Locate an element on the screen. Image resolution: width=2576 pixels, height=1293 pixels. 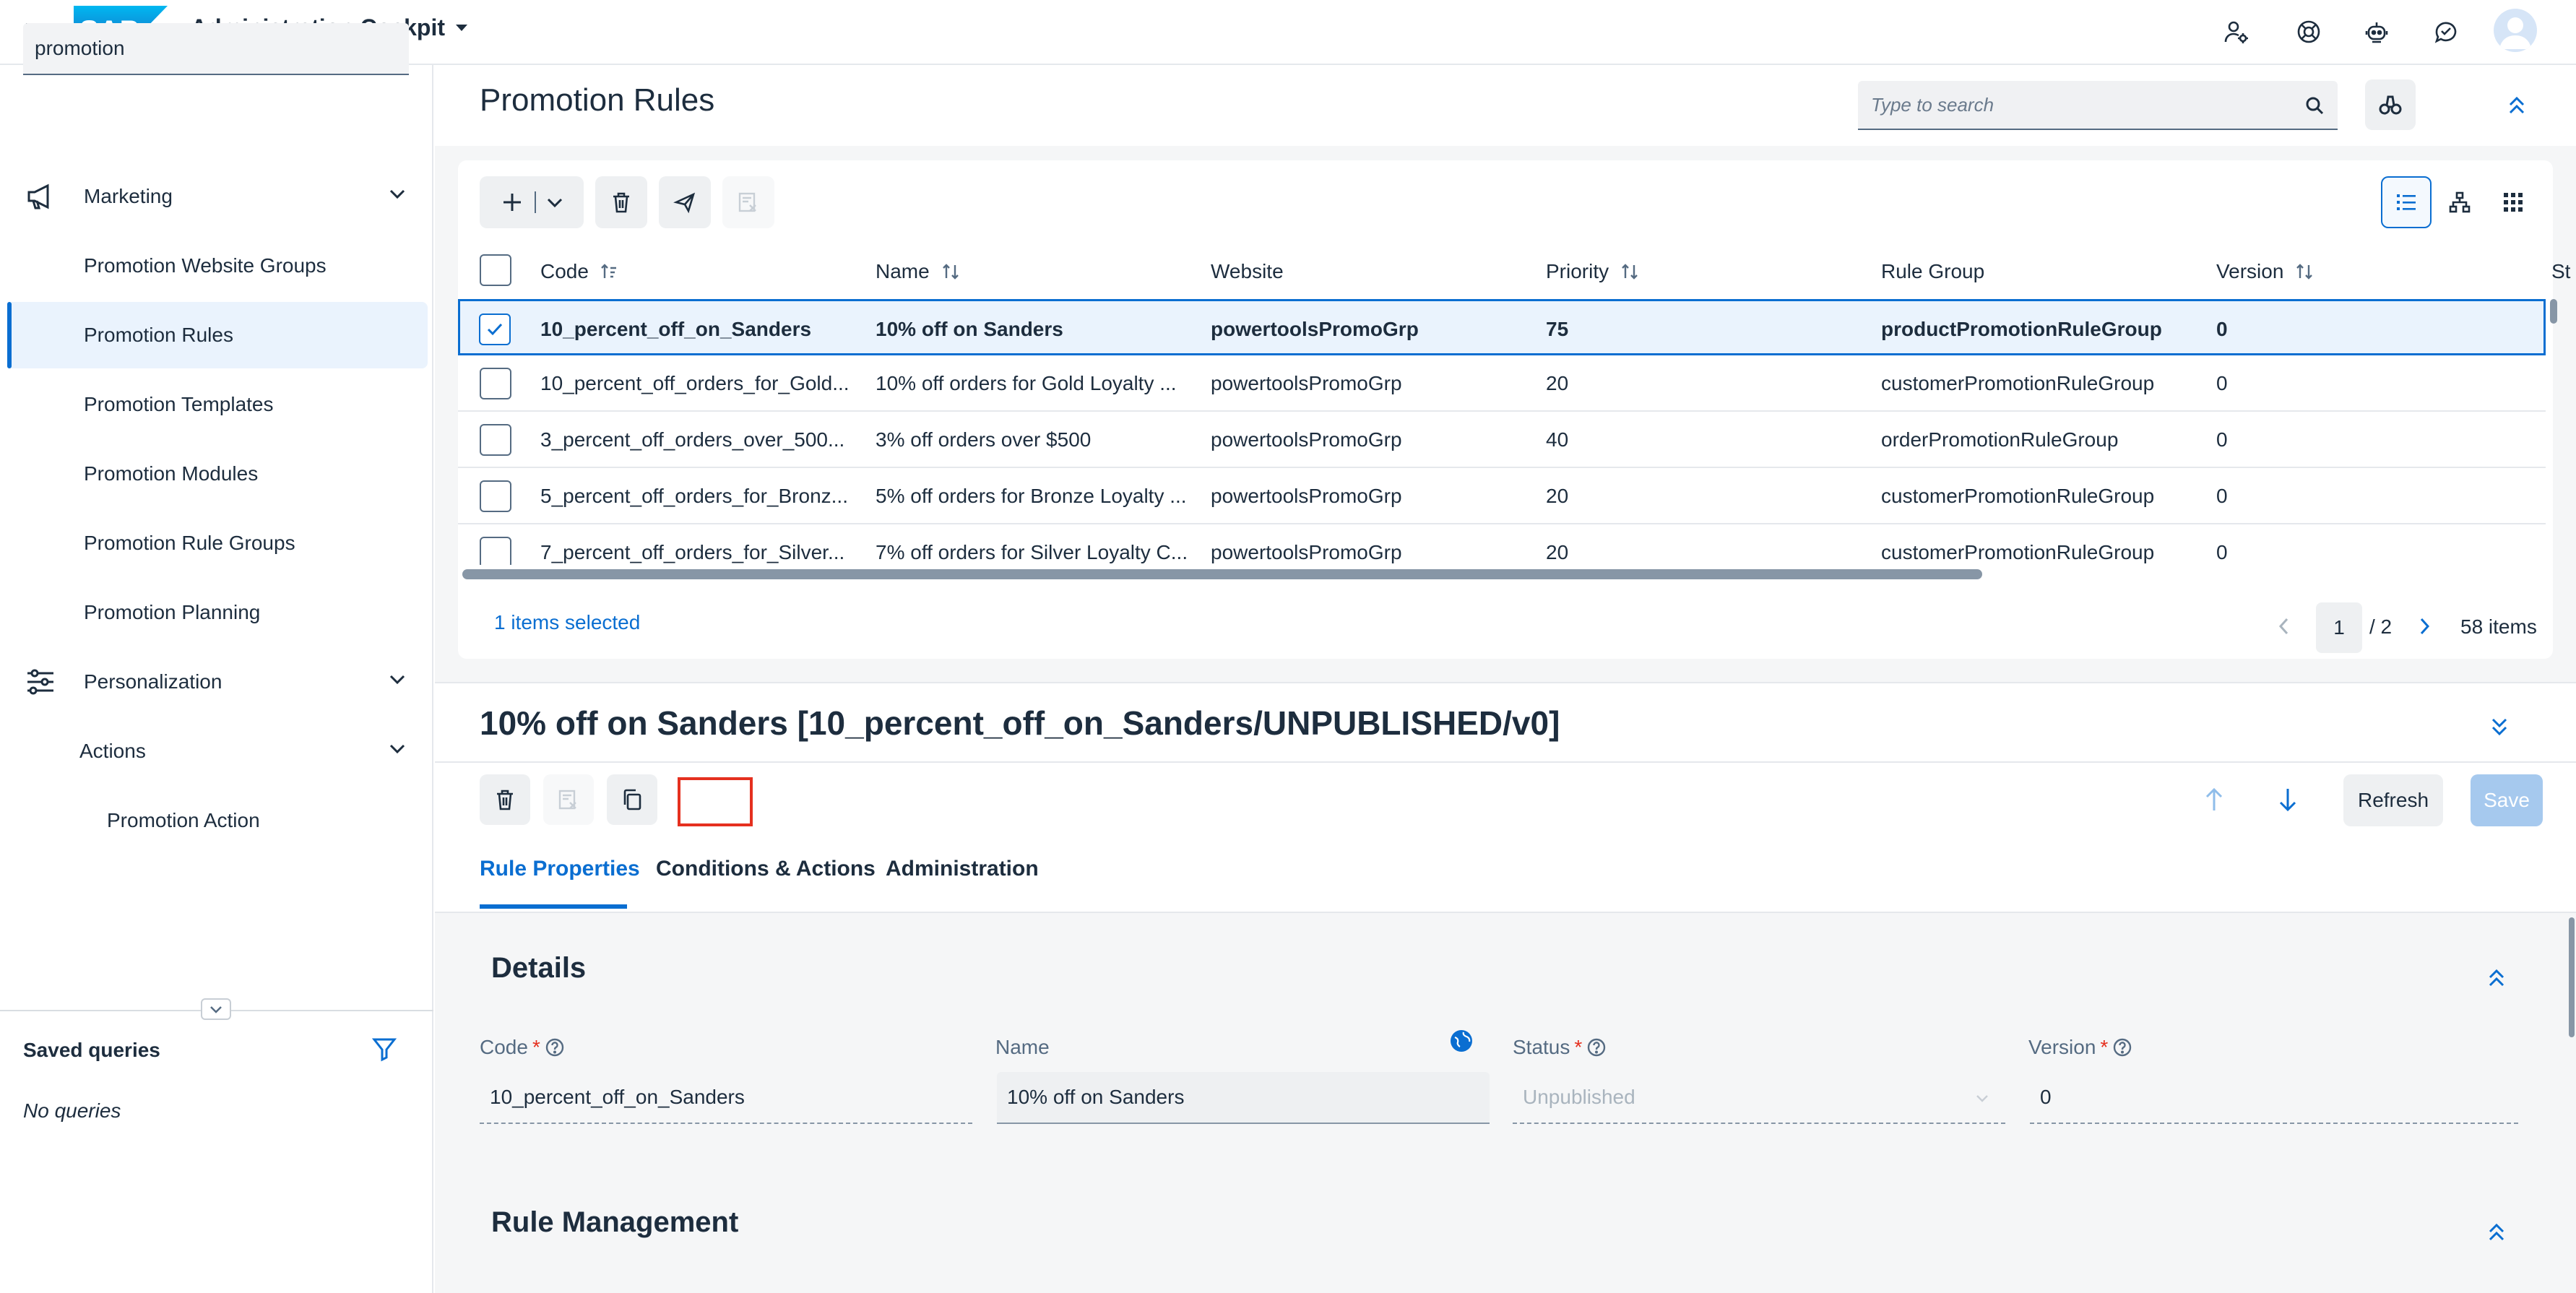
clone-button is located at coordinates (632, 800).